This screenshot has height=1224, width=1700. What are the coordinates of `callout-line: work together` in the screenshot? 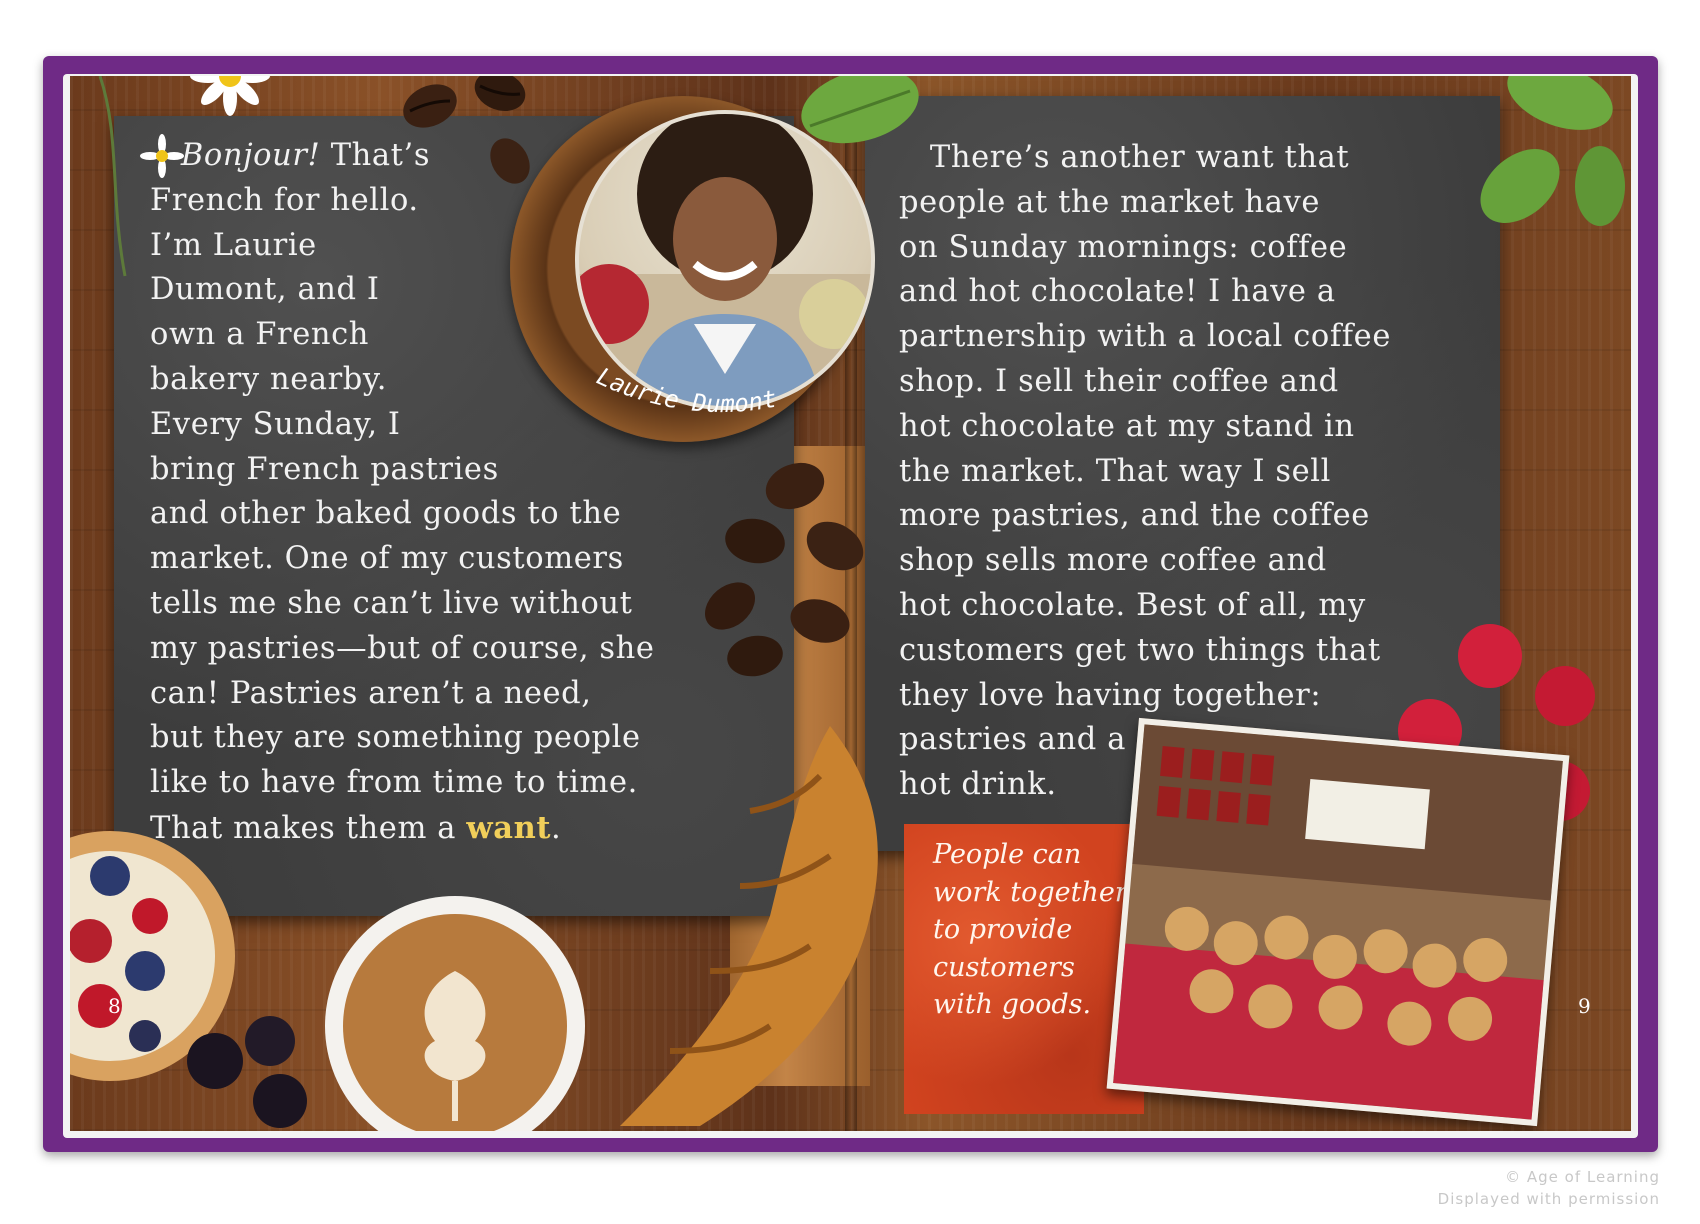 It's located at (1030, 892).